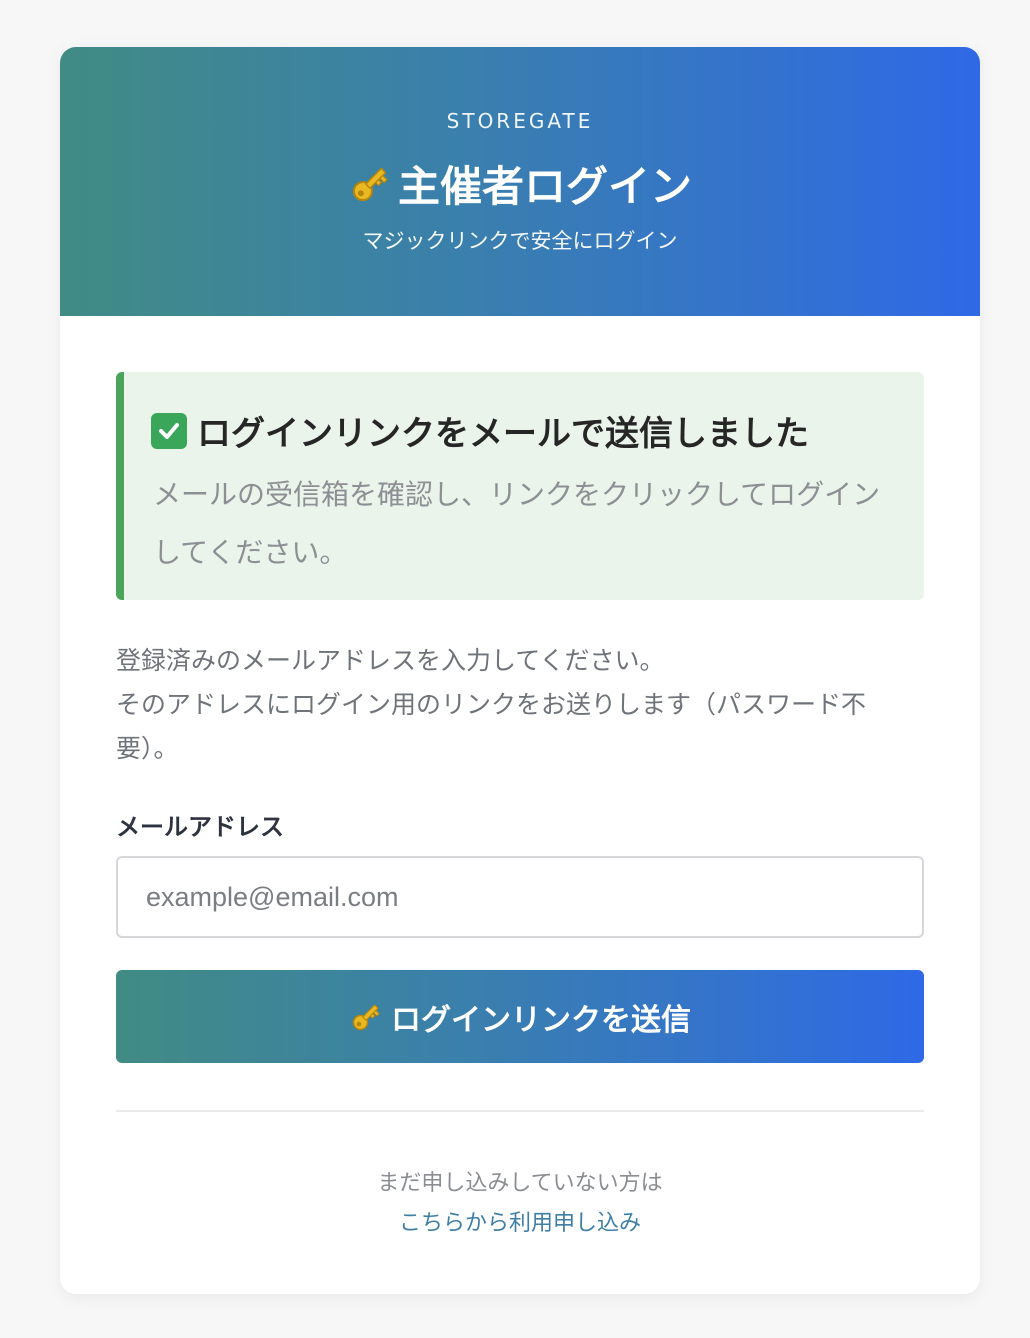  I want to click on page-title-text: 主催者ログイン, so click(544, 186).